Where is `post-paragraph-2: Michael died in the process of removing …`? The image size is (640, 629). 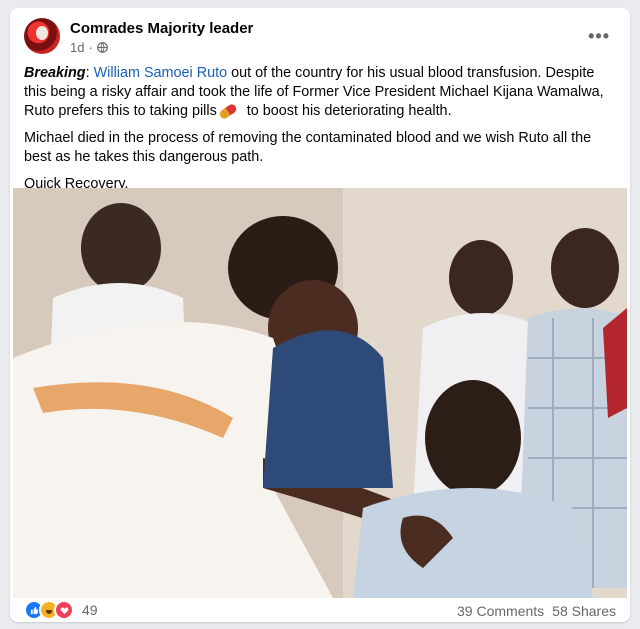
post-paragraph-2: Michael died in the process of removing … is located at coordinates (308, 147).